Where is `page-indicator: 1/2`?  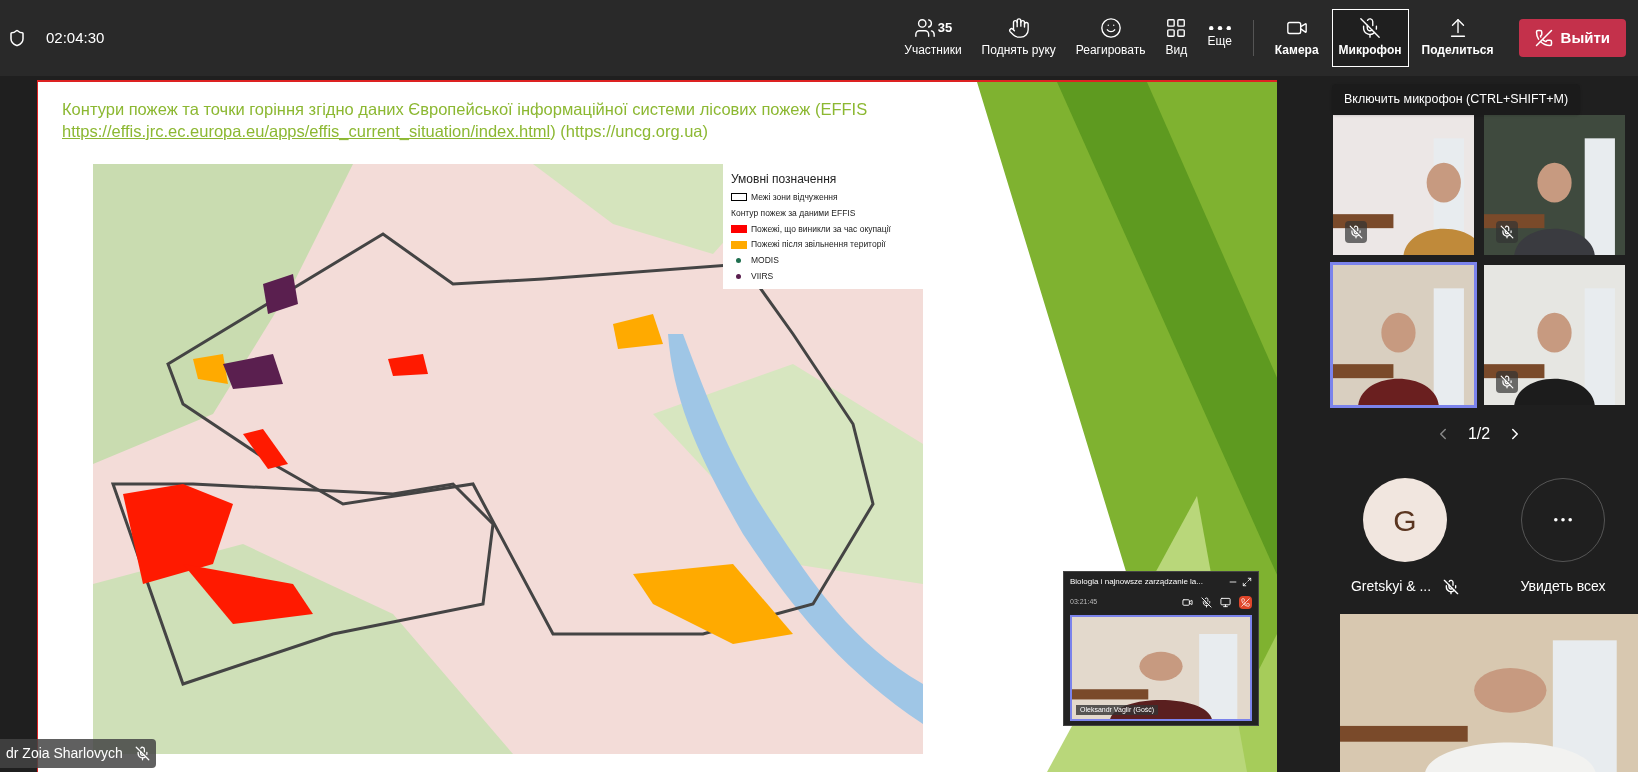
page-indicator: 1/2 is located at coordinates (1479, 434).